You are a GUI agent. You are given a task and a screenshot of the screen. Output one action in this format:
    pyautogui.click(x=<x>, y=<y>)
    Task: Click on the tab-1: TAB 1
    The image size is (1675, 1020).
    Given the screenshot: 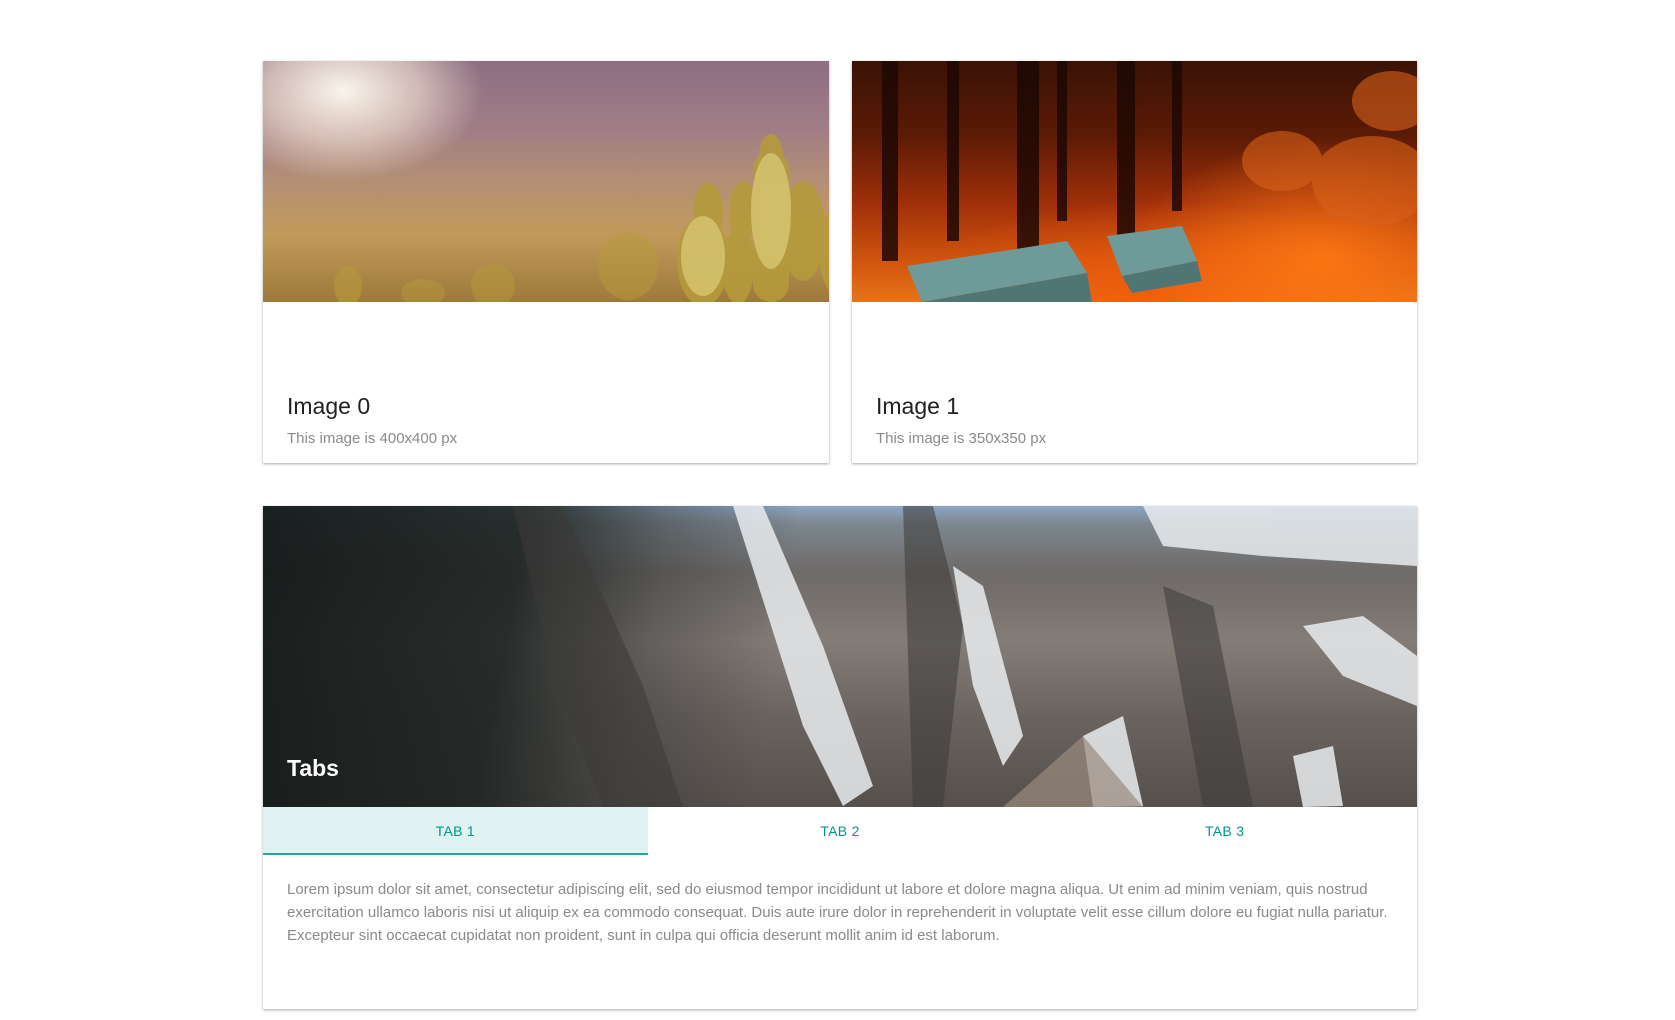 What is the action you would take?
    pyautogui.click(x=455, y=831)
    